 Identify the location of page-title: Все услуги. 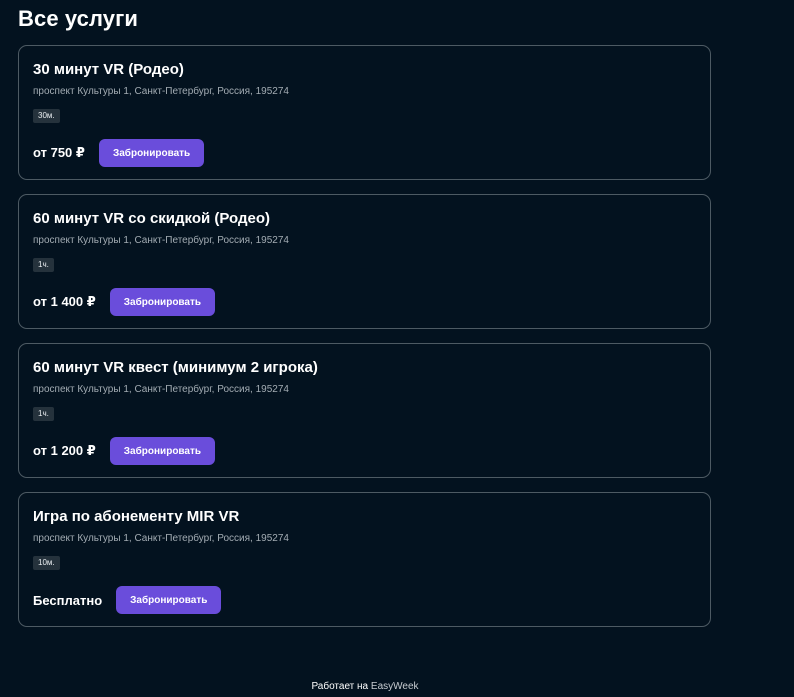
(78, 18).